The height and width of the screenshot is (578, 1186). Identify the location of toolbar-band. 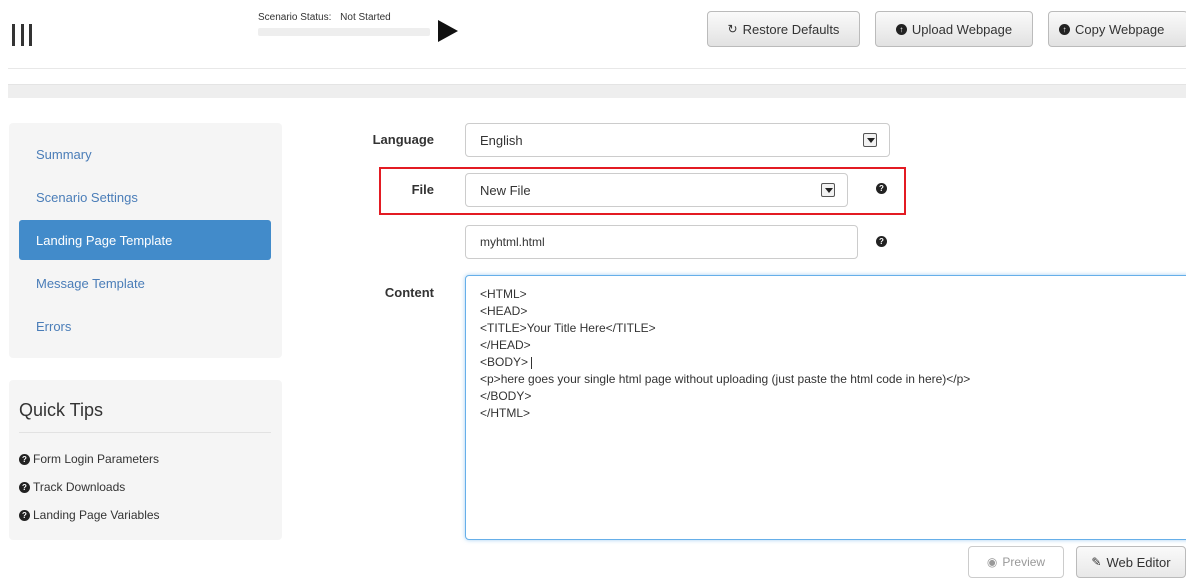
(597, 91).